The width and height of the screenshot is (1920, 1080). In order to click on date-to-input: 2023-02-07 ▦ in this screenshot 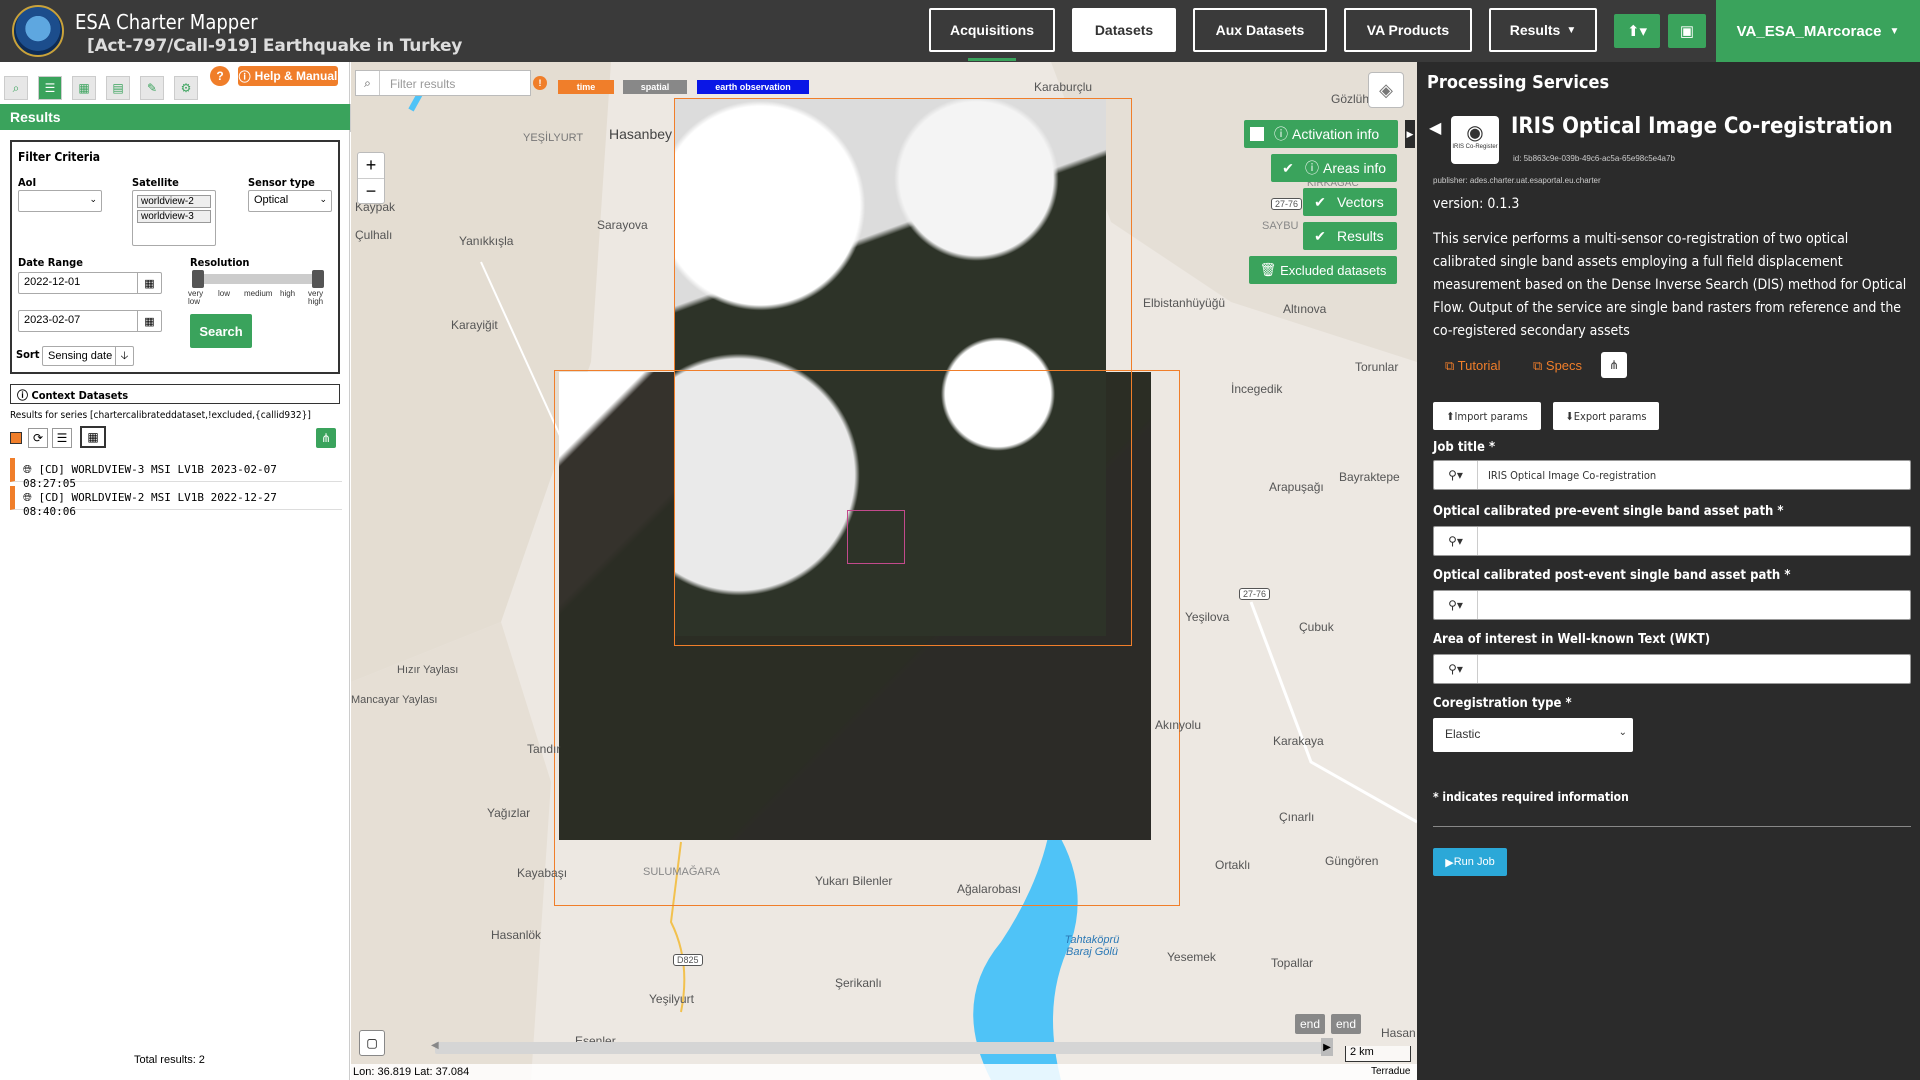, I will do `click(90, 321)`.